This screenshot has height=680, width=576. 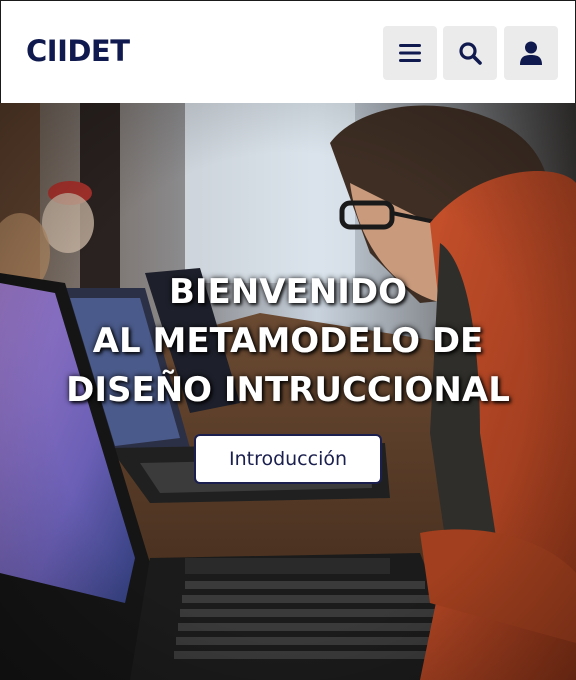 I want to click on hamburger-menu-icon, so click(x=410, y=53).